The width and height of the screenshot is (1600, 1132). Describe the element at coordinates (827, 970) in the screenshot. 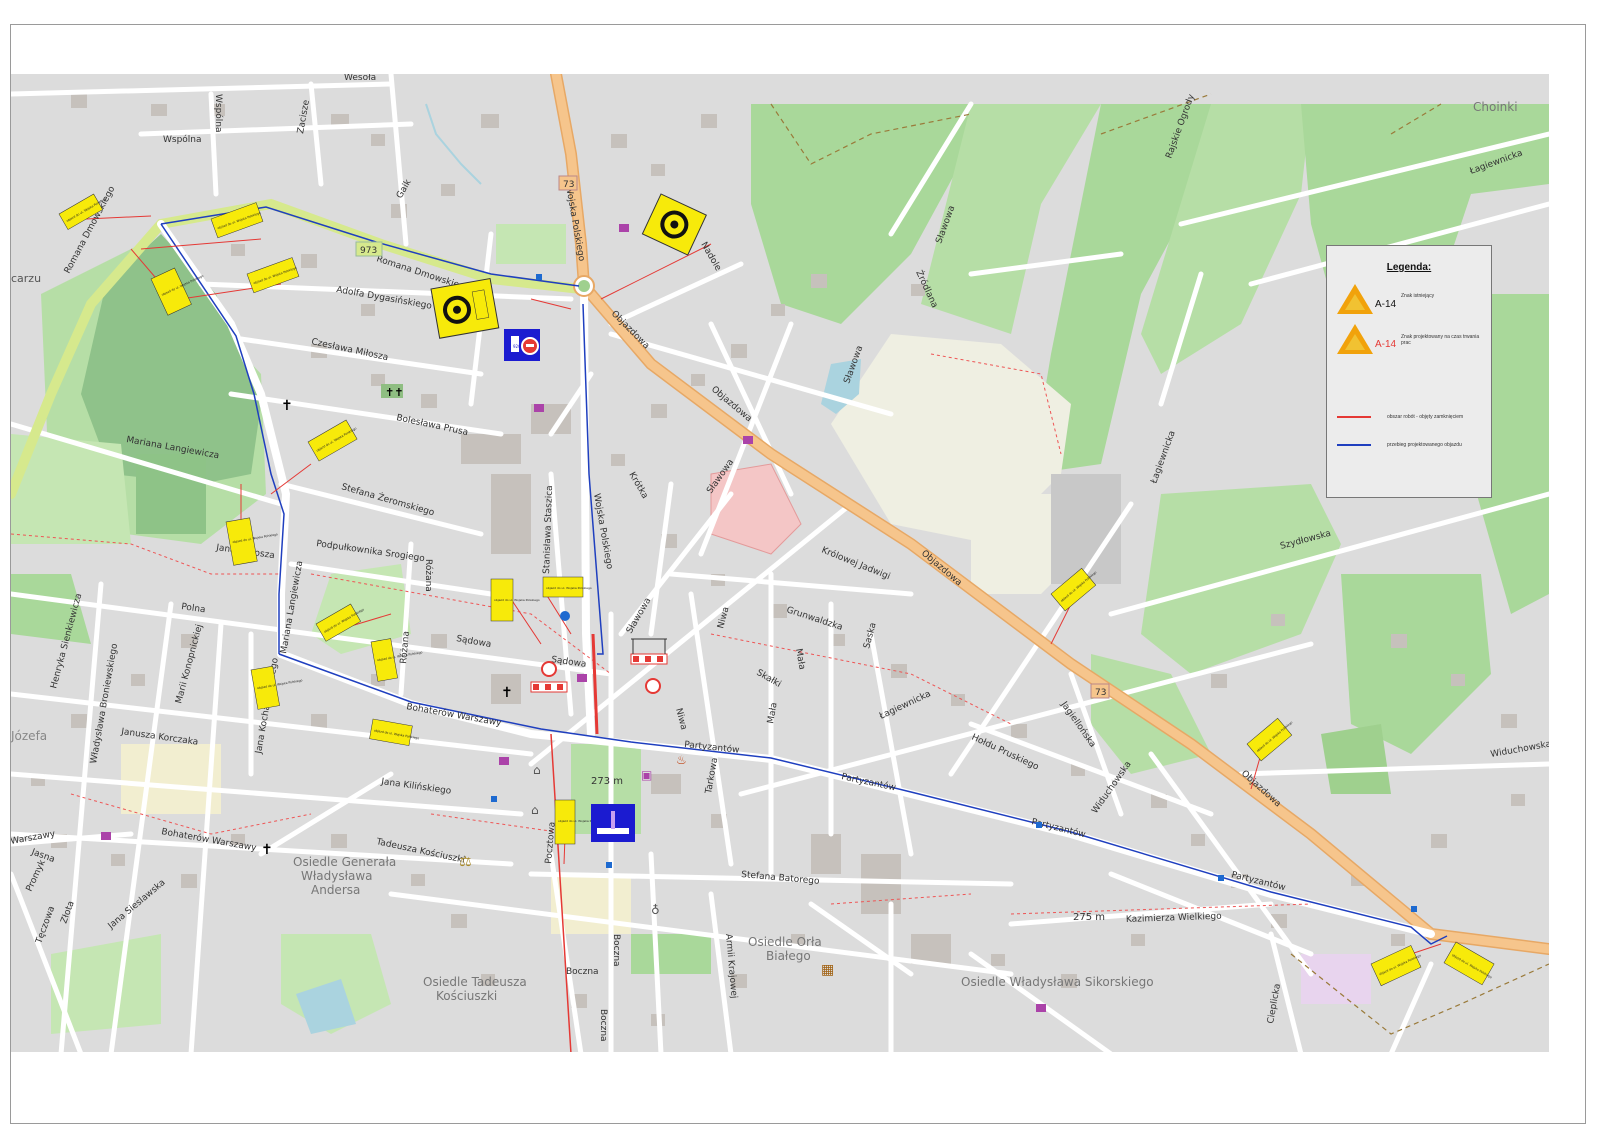

I see `library-icon: ▦` at that location.